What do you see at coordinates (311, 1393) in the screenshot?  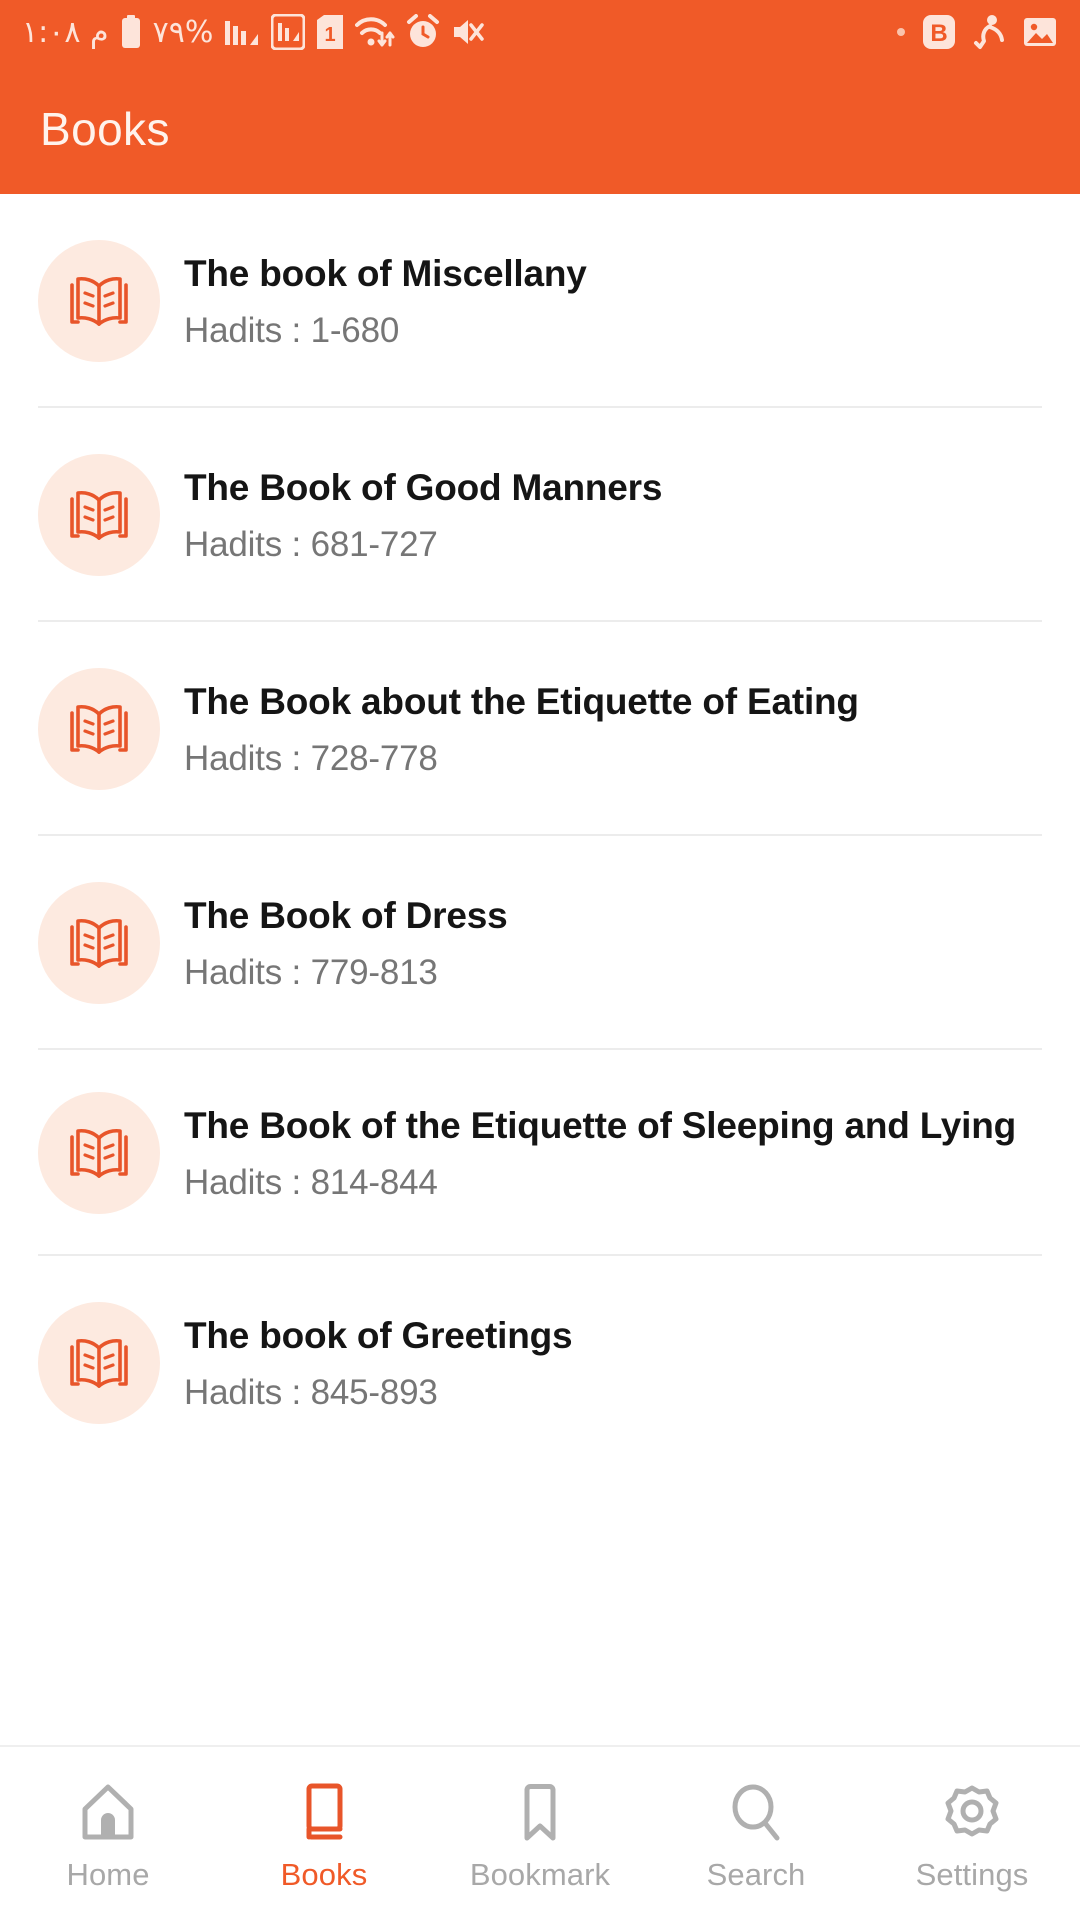 I see `book-hadits-range: Hadits : 845-893` at bounding box center [311, 1393].